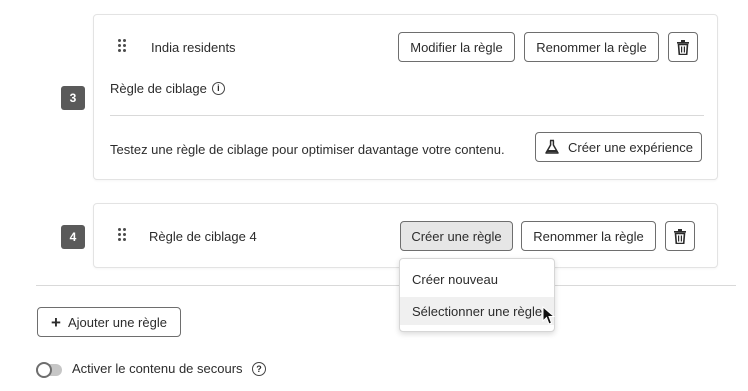  What do you see at coordinates (203, 236) in the screenshot?
I see `rule-title: Règle de ciblage 4` at bounding box center [203, 236].